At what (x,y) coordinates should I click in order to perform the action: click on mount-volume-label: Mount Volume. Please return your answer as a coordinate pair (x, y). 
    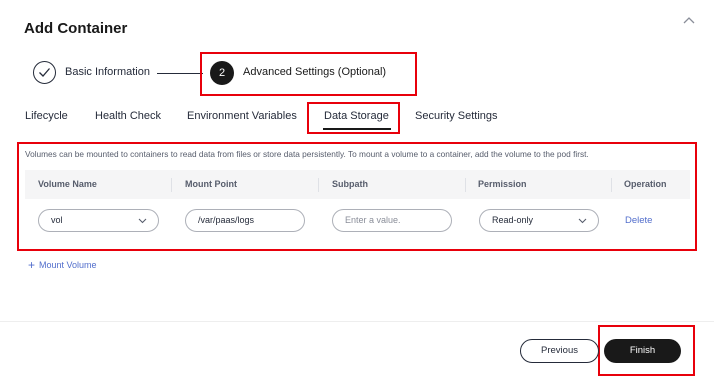
    Looking at the image, I should click on (68, 265).